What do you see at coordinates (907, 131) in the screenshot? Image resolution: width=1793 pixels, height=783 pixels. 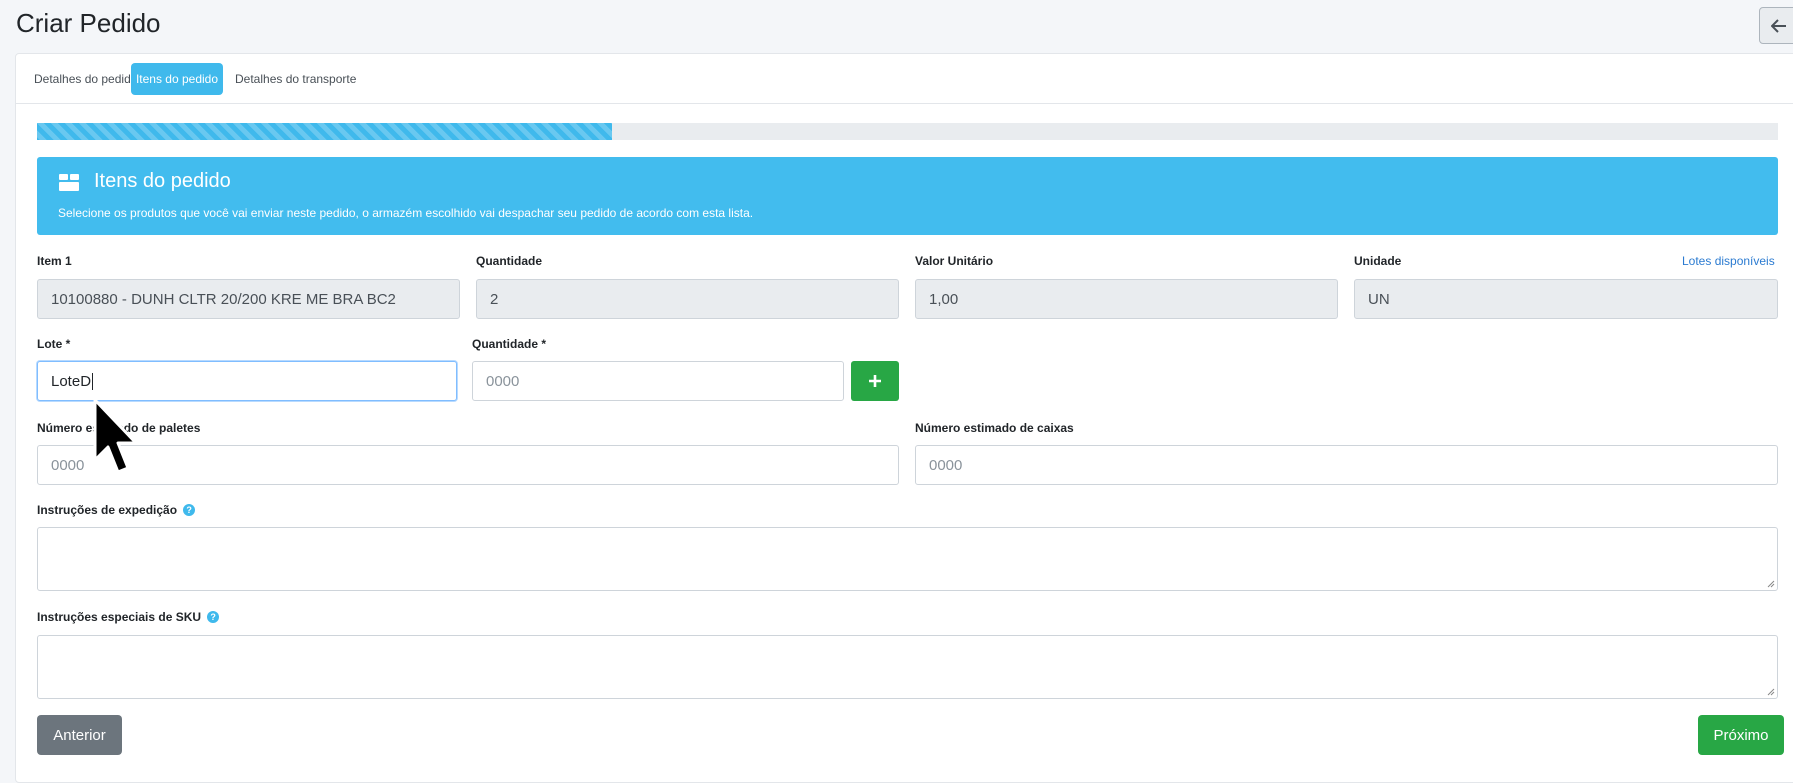 I see `progress-bar` at bounding box center [907, 131].